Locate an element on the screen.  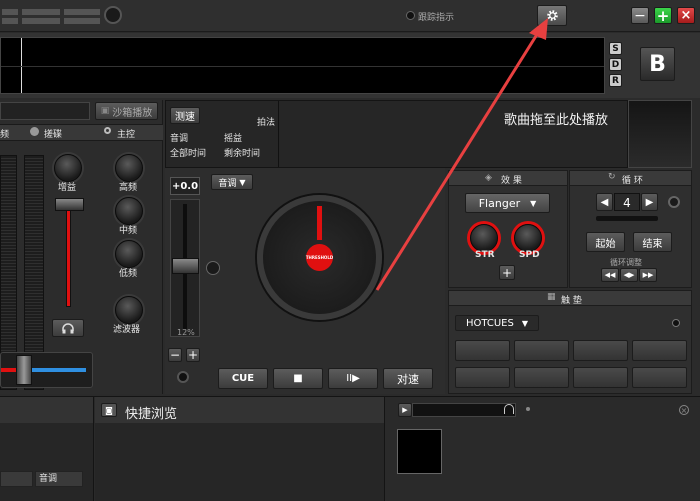
annotation-arrow is located at coordinates (461, 154).